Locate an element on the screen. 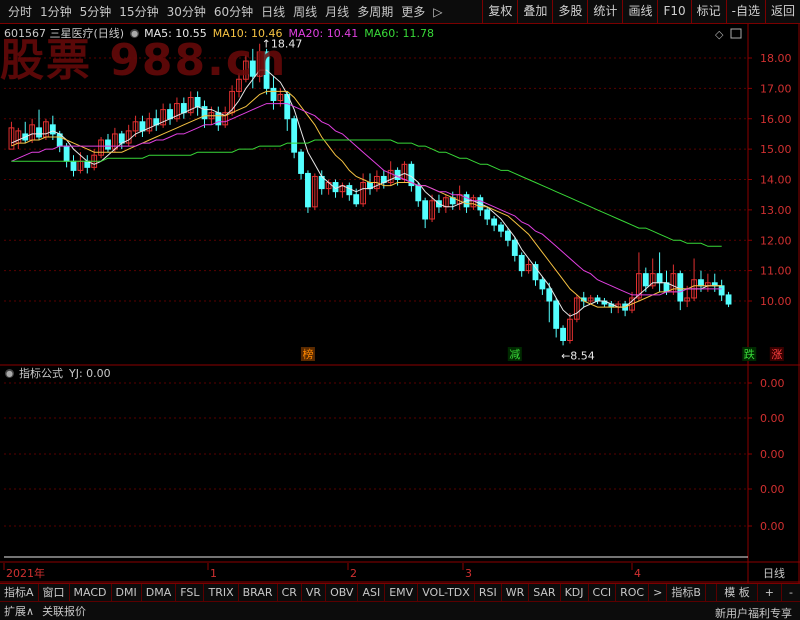 The width and height of the screenshot is (800, 620). expand-button: 扩展∧ is located at coordinates (19, 611).